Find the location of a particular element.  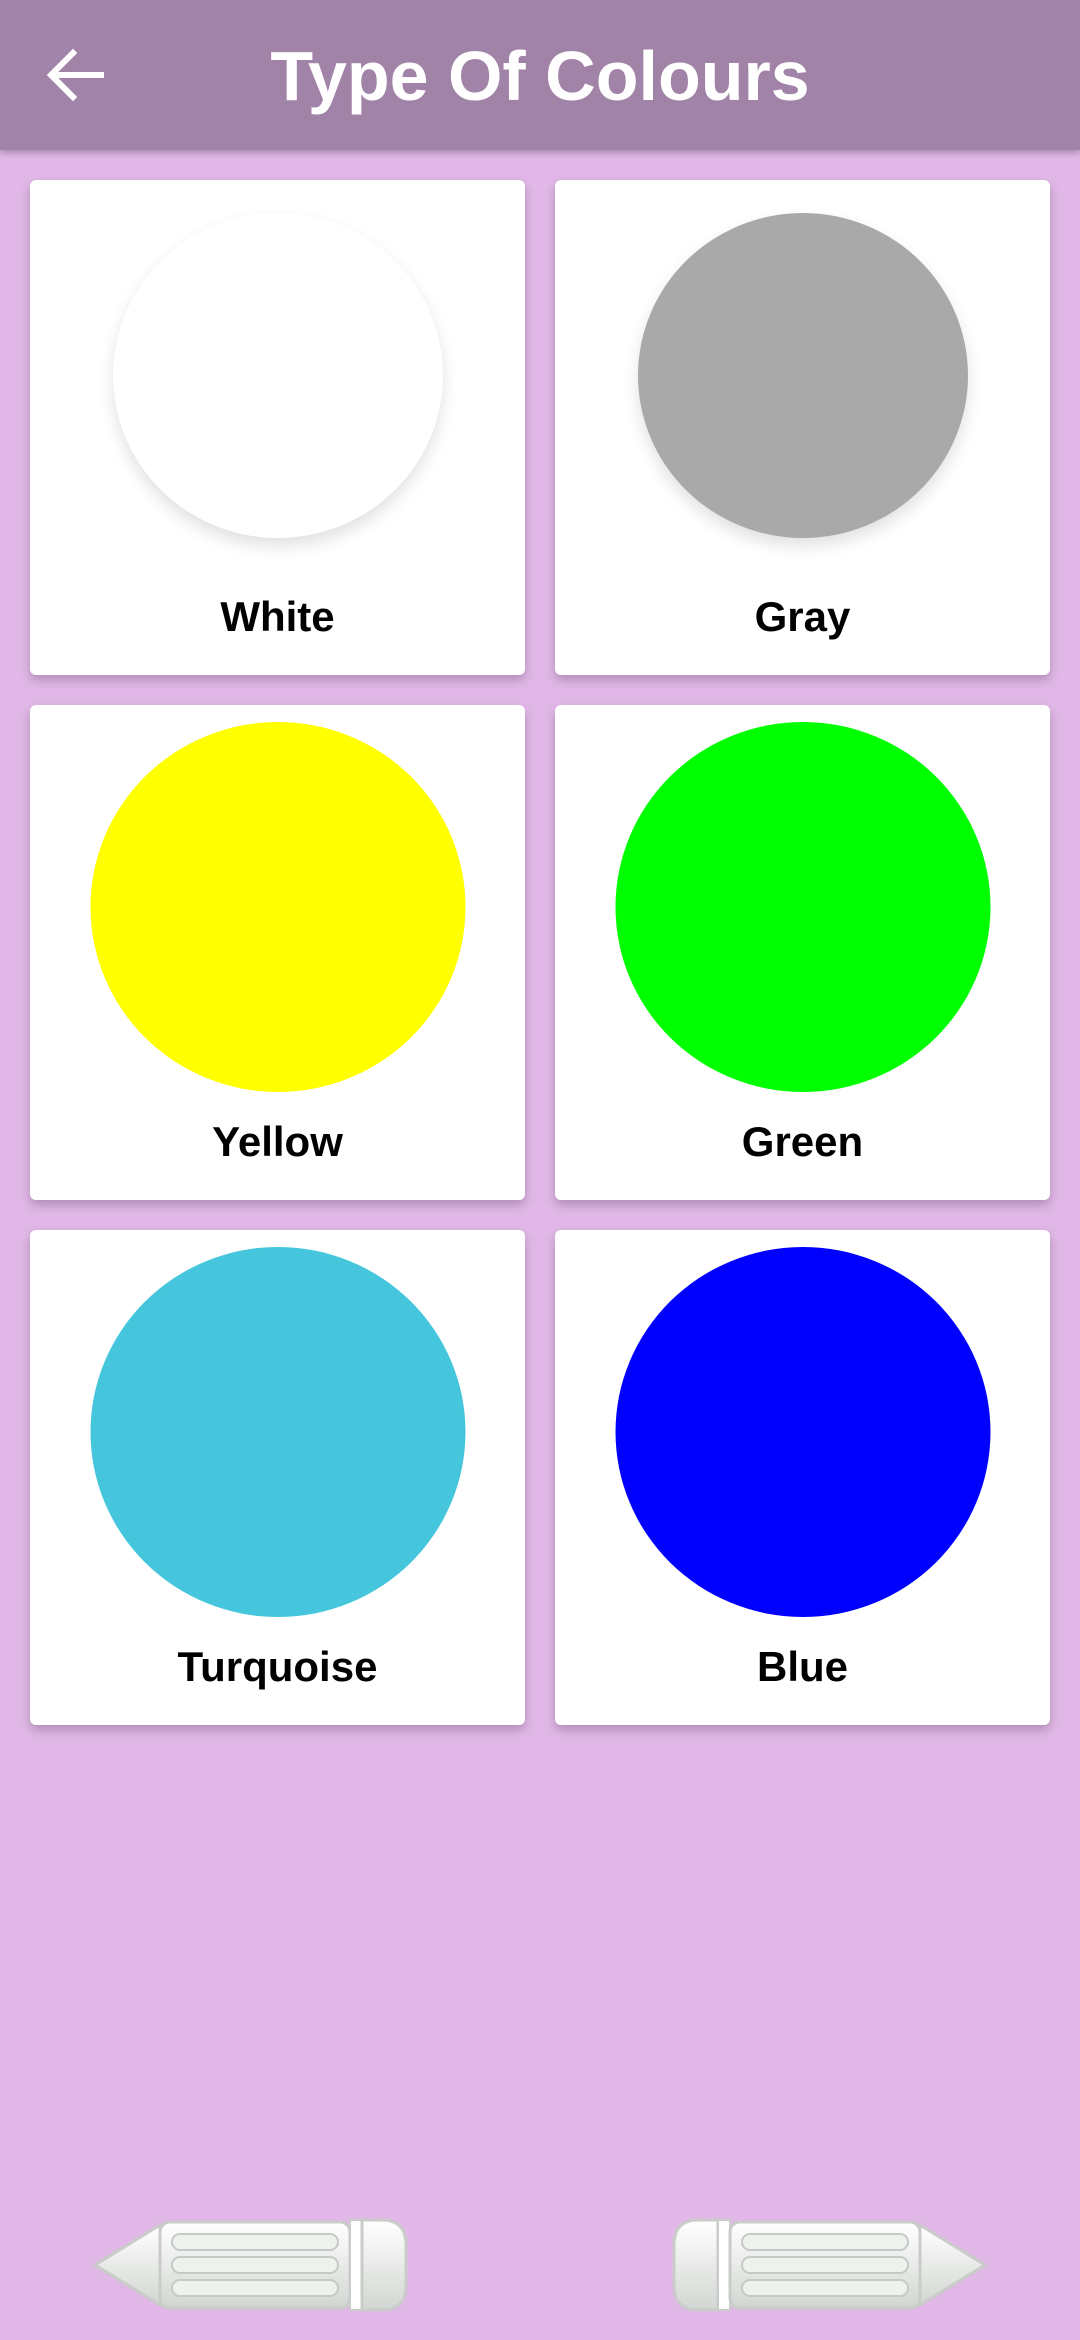

color-card-blue: Blue is located at coordinates (802, 1477).